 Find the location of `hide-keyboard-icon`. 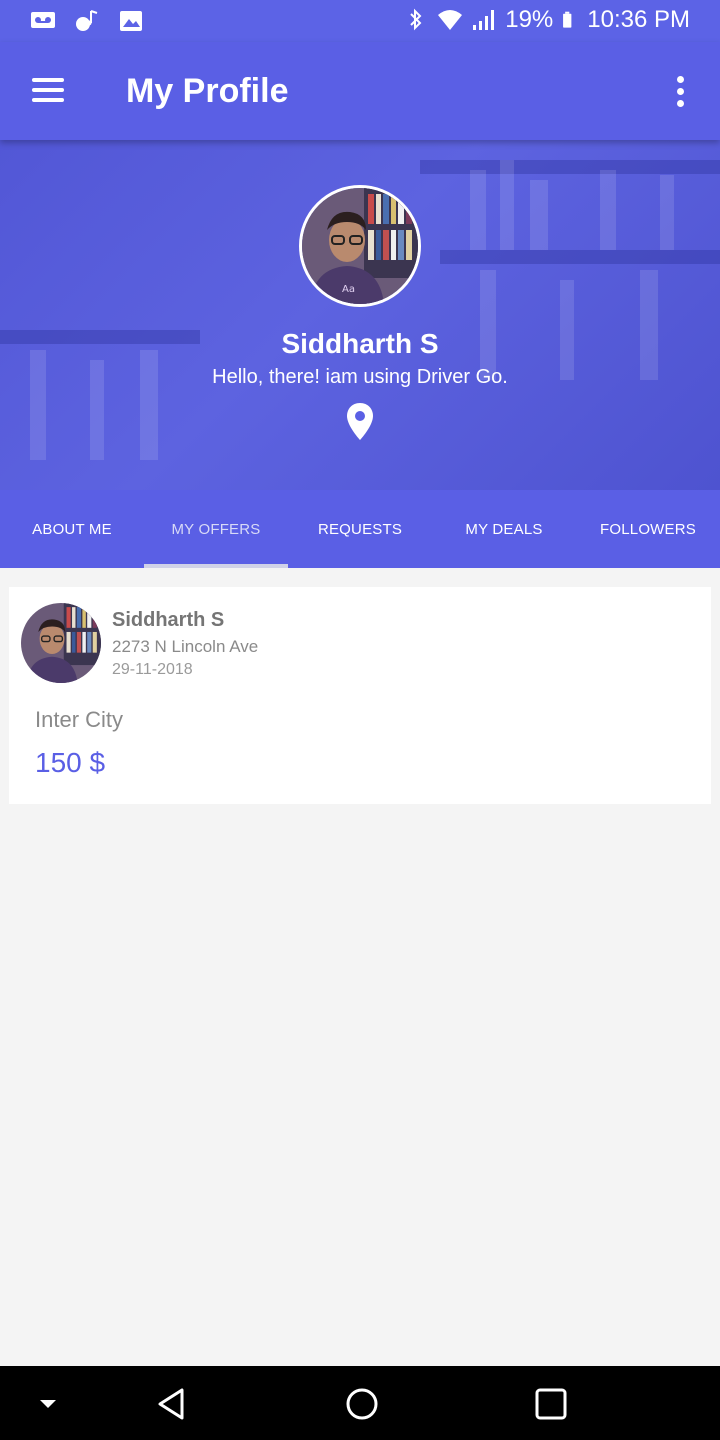

hide-keyboard-icon is located at coordinates (48, 1404).